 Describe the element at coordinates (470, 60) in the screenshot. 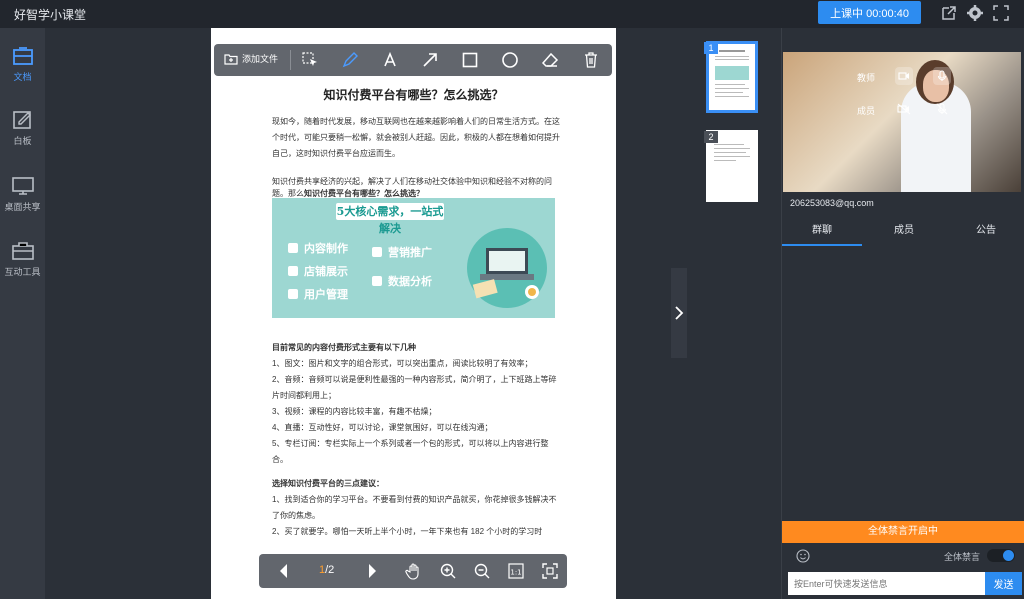

I see `rectangle-icon` at that location.